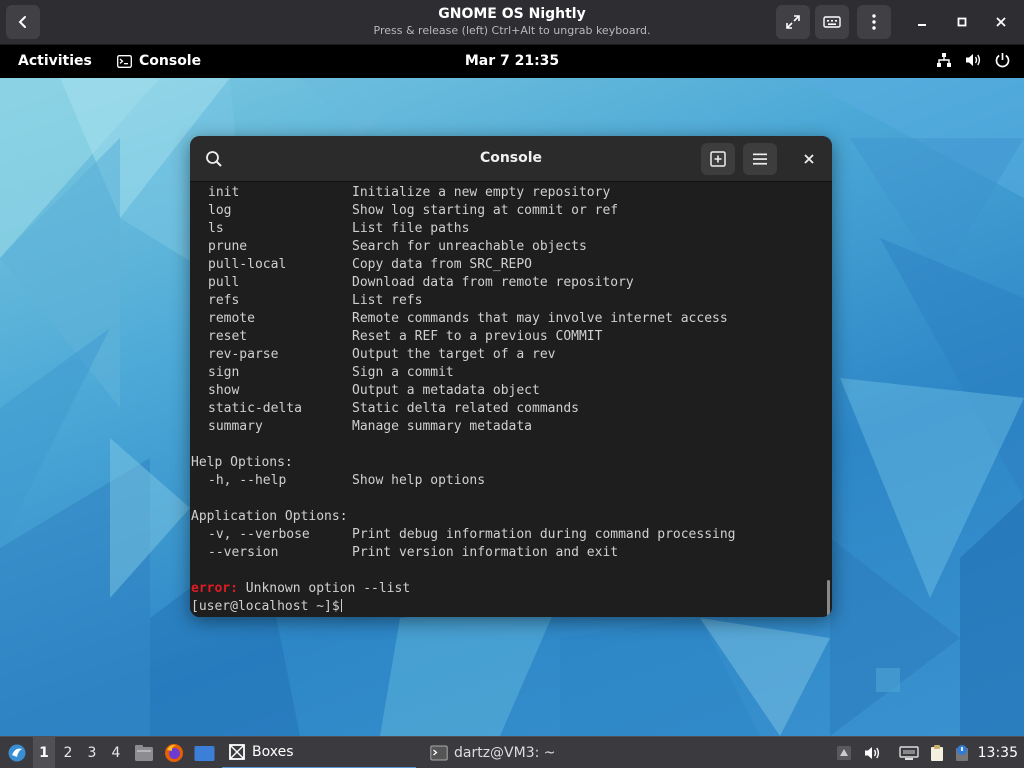 The image size is (1024, 768). I want to click on terminal-scrollbar, so click(828, 598).